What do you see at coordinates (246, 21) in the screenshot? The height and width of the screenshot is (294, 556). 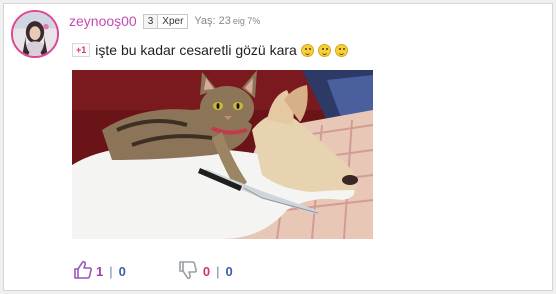 I see `age-ratio: eig 7%` at bounding box center [246, 21].